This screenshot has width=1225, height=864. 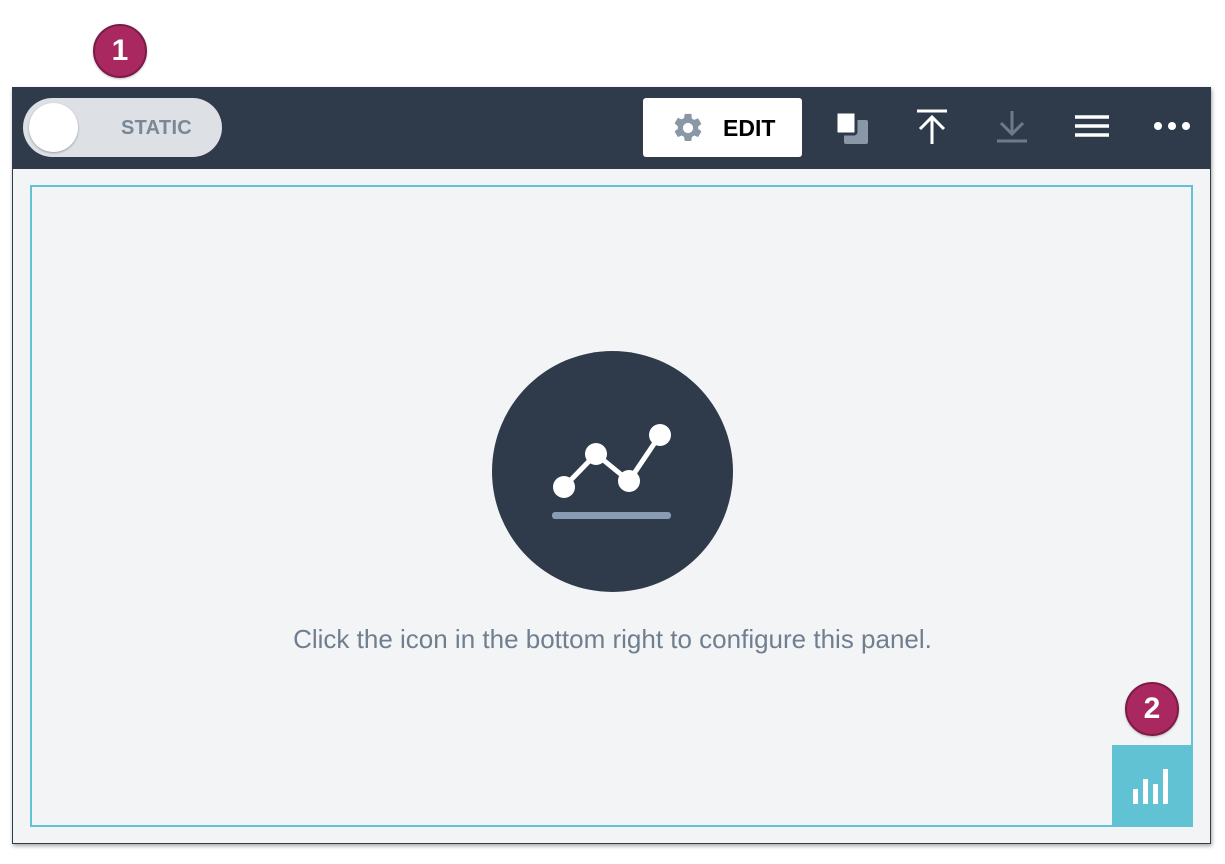 What do you see at coordinates (722, 127) in the screenshot?
I see `edit-button: EDIT` at bounding box center [722, 127].